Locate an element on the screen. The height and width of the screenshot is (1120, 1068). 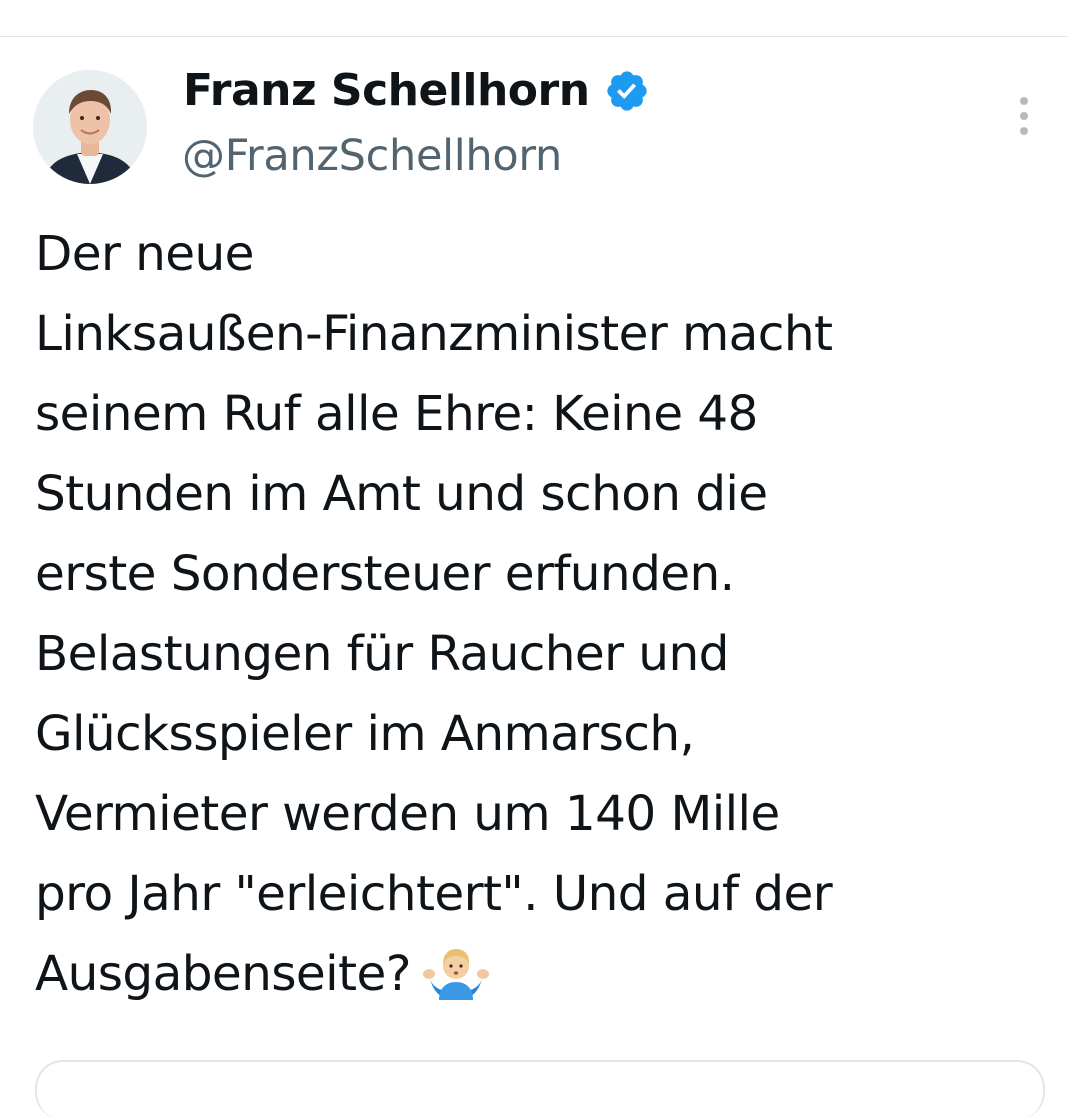
tweet-line-text: Ausgabenseite? is located at coordinates (223, 974).